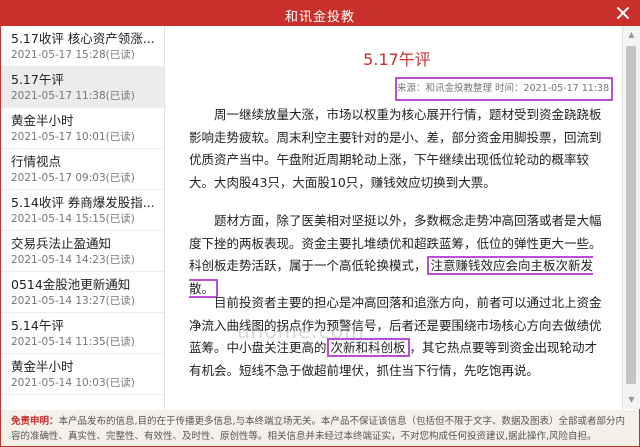 This screenshot has width=640, height=447. I want to click on list-item: 0514金股池更新通知 2021-05-14 13:27(已读), so click(82, 292).